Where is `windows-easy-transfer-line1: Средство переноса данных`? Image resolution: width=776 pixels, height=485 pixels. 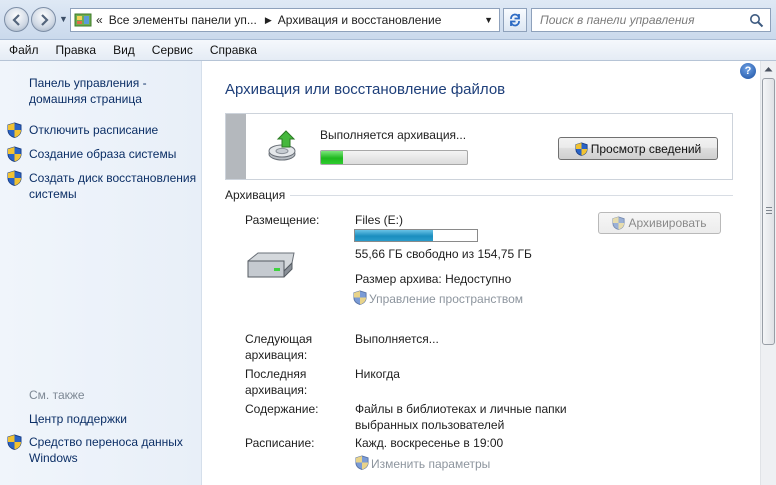 windows-easy-transfer-line1: Средство переноса данных is located at coordinates (106, 442).